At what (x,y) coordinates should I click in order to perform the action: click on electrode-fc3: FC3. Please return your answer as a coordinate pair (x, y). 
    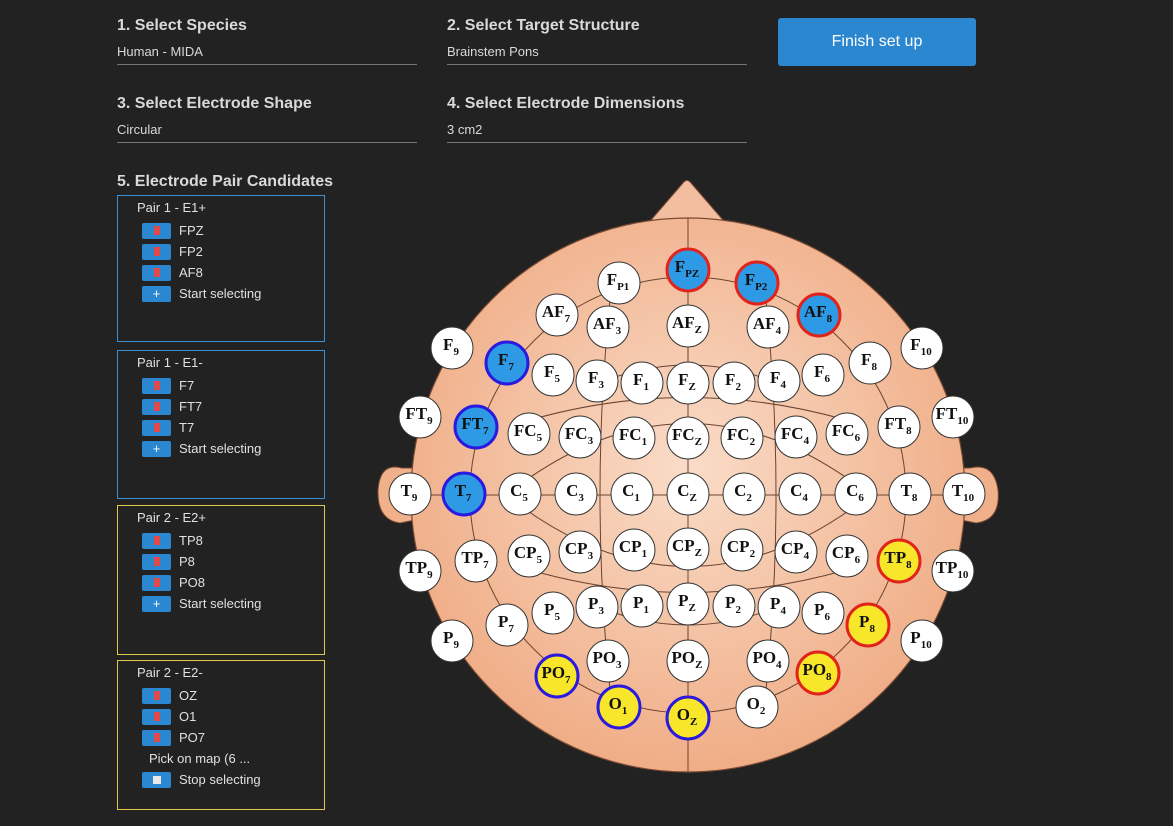
    Looking at the image, I should click on (580, 437).